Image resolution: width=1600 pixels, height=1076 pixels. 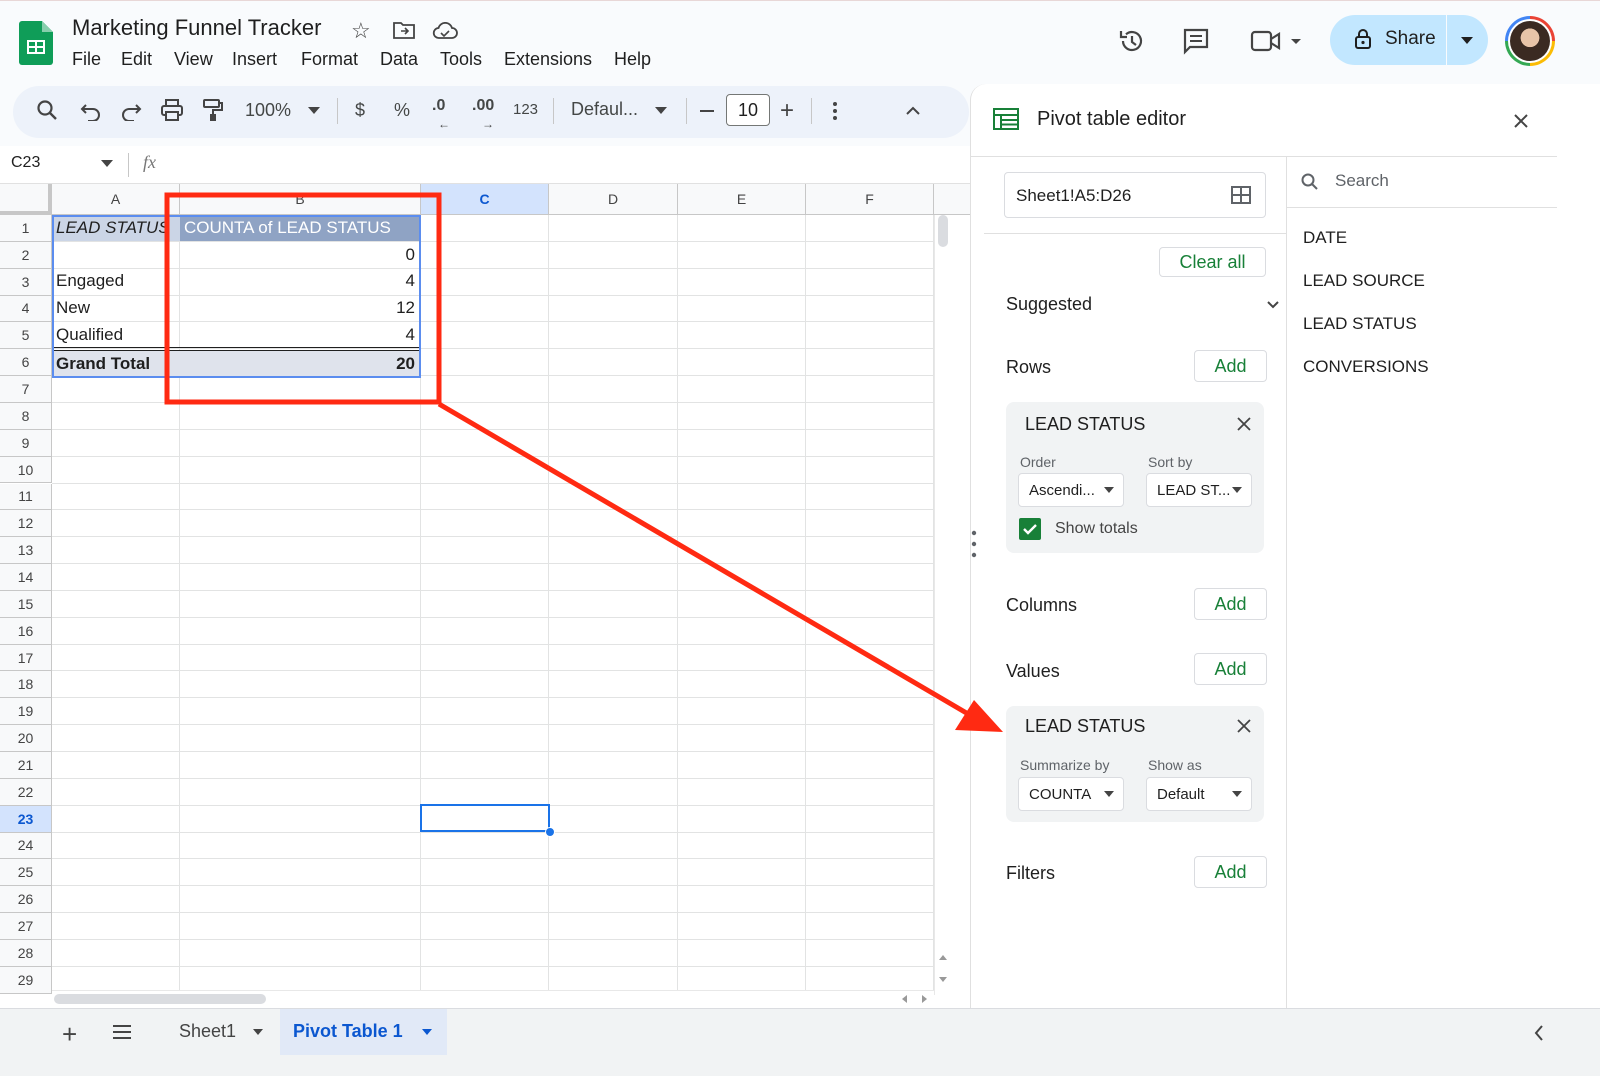 I want to click on annotation-highlight-box, so click(x=303, y=298).